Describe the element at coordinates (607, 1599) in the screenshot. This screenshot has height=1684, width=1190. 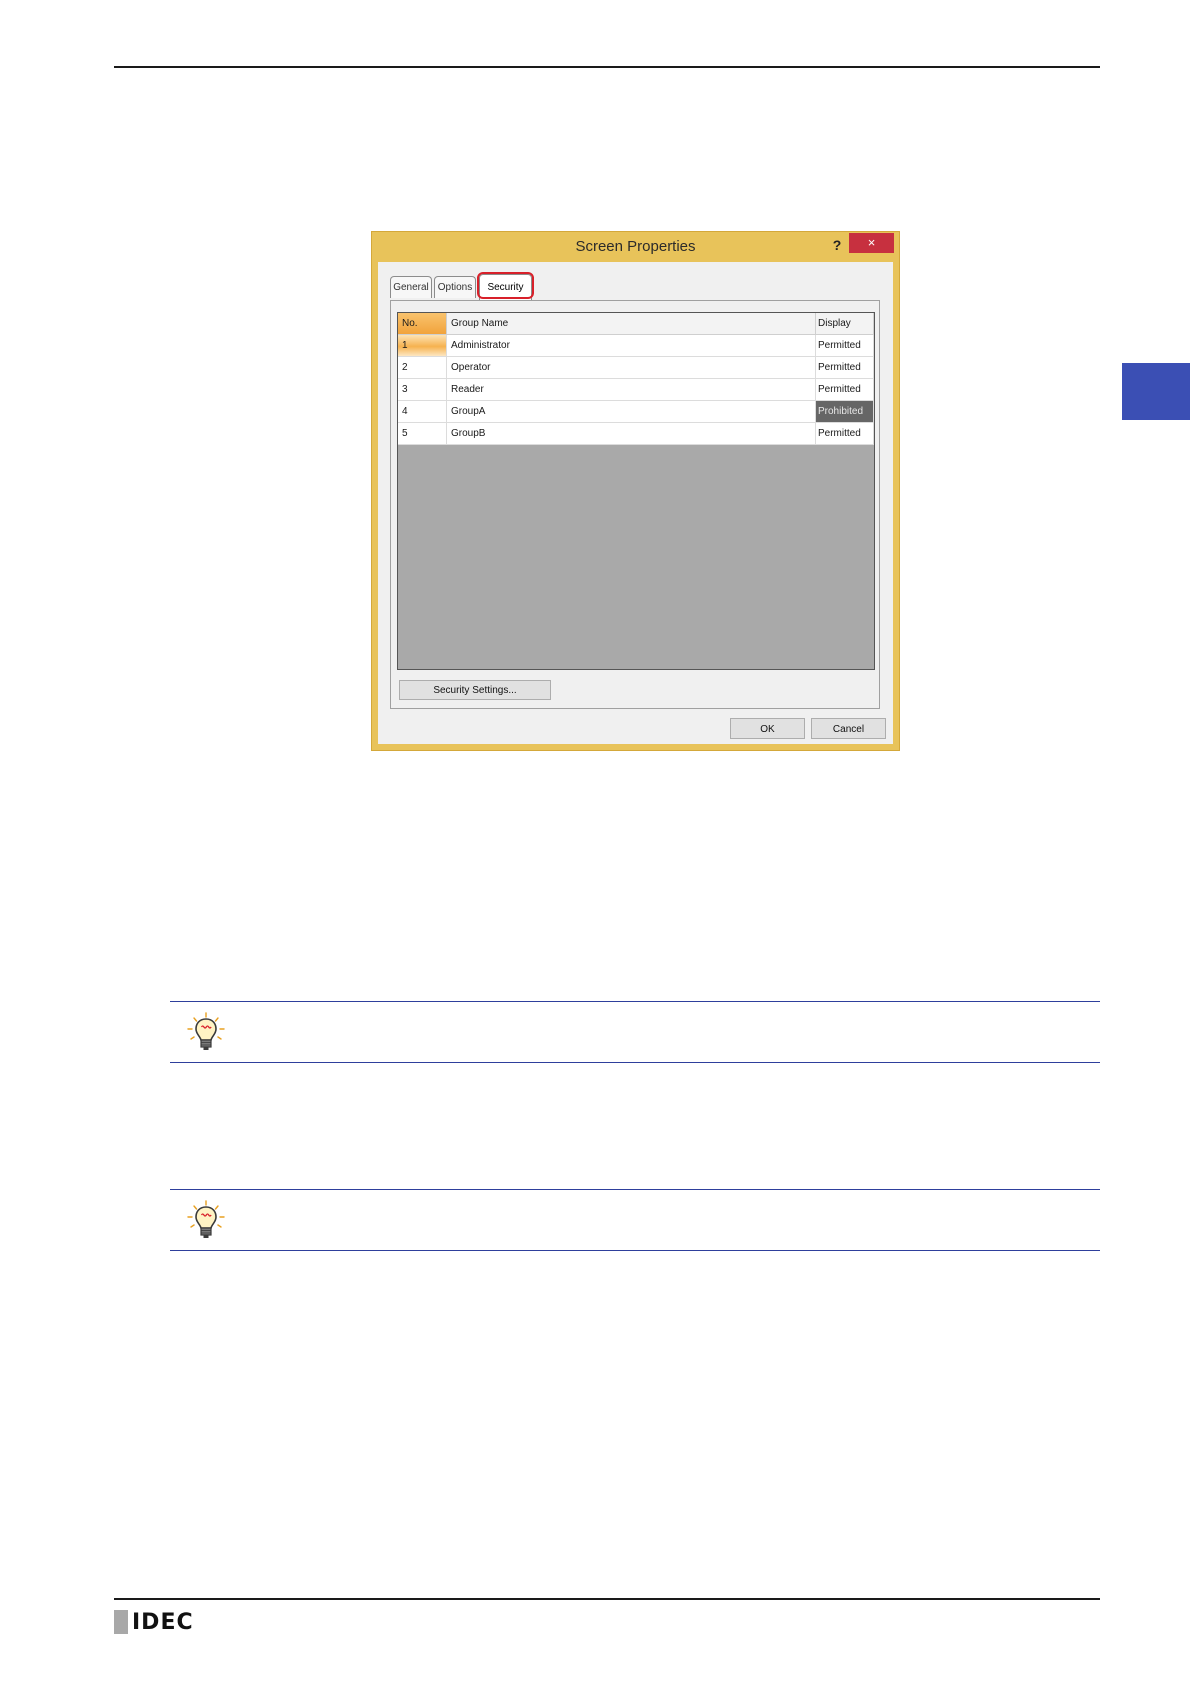
I see `footer-rule` at that location.